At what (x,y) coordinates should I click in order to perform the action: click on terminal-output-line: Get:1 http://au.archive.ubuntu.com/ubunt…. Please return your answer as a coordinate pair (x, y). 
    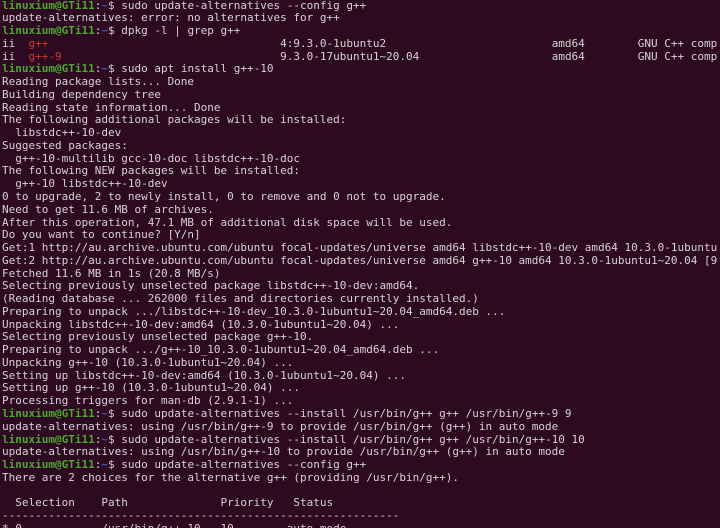
    Looking at the image, I should click on (360, 248).